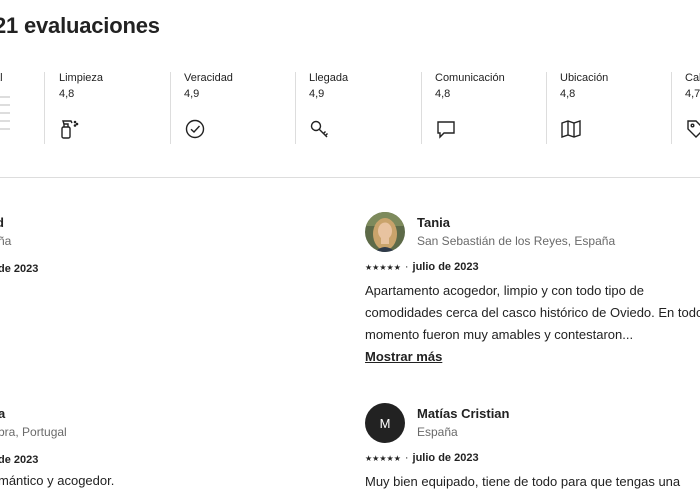 The image size is (700, 500). Describe the element at coordinates (81, 78) in the screenshot. I see `category-label: Limpieza` at that location.